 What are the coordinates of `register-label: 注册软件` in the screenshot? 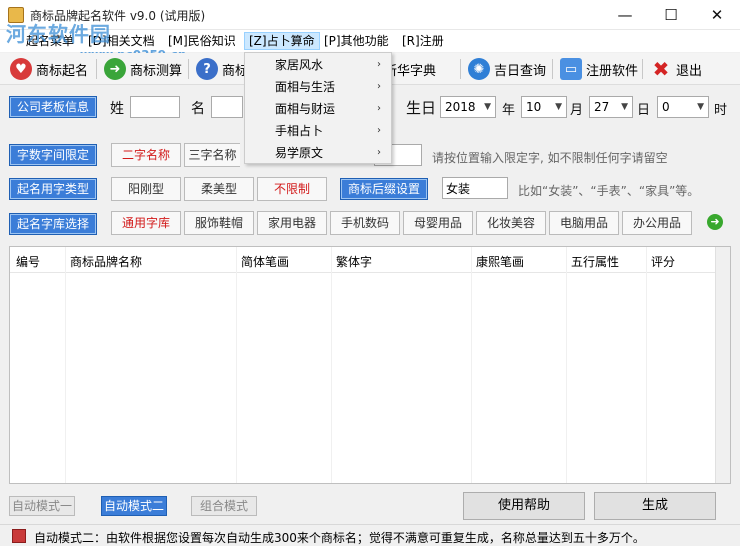 It's located at (612, 71).